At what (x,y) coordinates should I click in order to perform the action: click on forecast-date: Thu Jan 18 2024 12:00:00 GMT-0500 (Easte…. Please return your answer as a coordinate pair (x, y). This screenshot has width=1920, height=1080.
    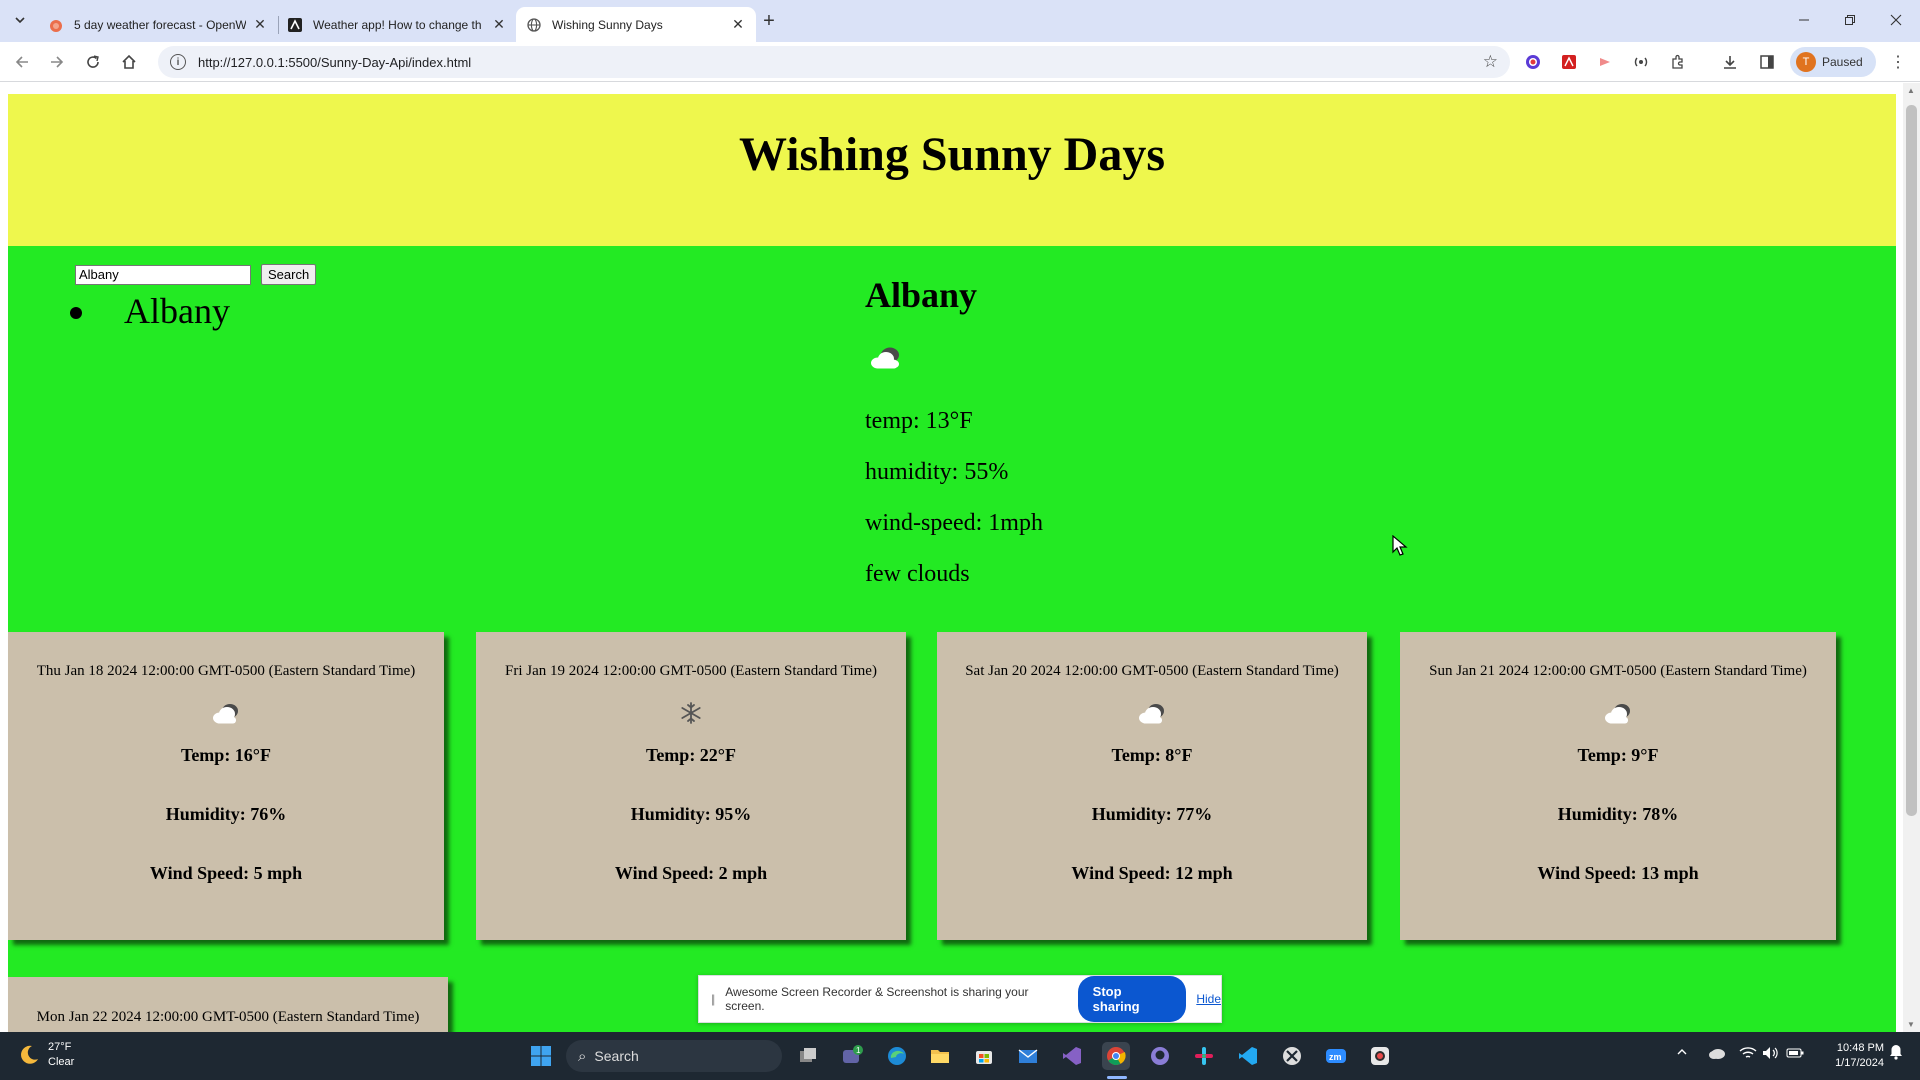
    Looking at the image, I should click on (226, 671).